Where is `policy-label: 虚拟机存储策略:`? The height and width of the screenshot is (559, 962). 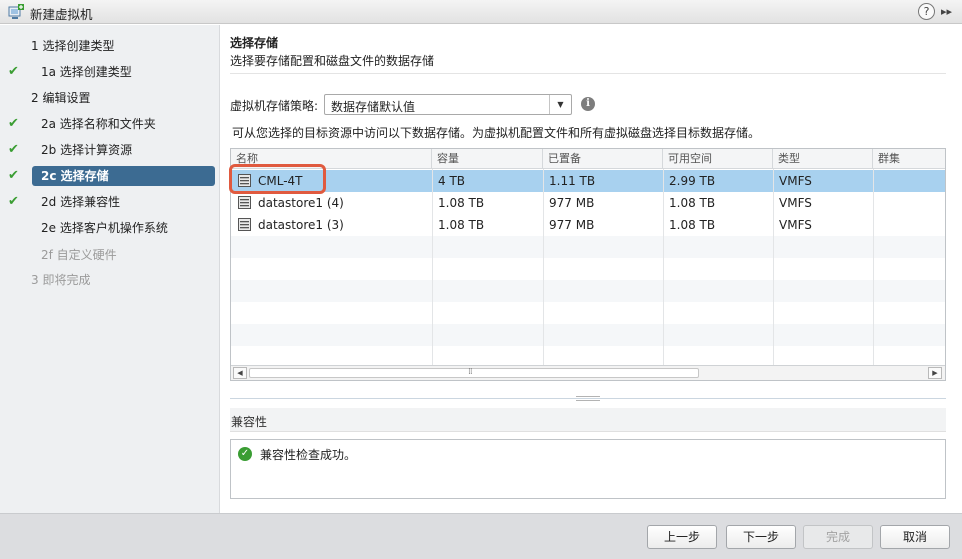
policy-label: 虚拟机存储策略: is located at coordinates (274, 106).